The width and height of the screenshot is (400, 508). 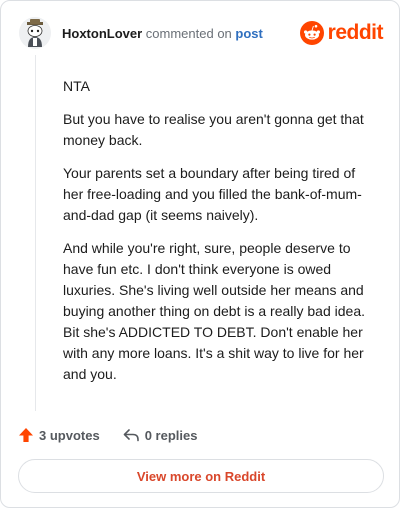 What do you see at coordinates (188, 33) in the screenshot?
I see `commented-on-text: commented on` at bounding box center [188, 33].